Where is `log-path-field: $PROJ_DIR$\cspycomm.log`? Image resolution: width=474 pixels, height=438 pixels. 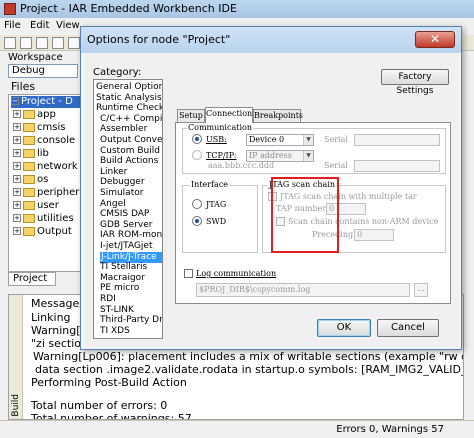
log-path-field: $PROJ_DIR$\cspycomm.log is located at coordinates (303, 290).